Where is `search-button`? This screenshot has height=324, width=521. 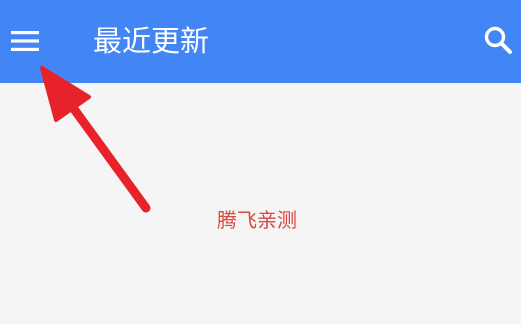 search-button is located at coordinates (498, 40).